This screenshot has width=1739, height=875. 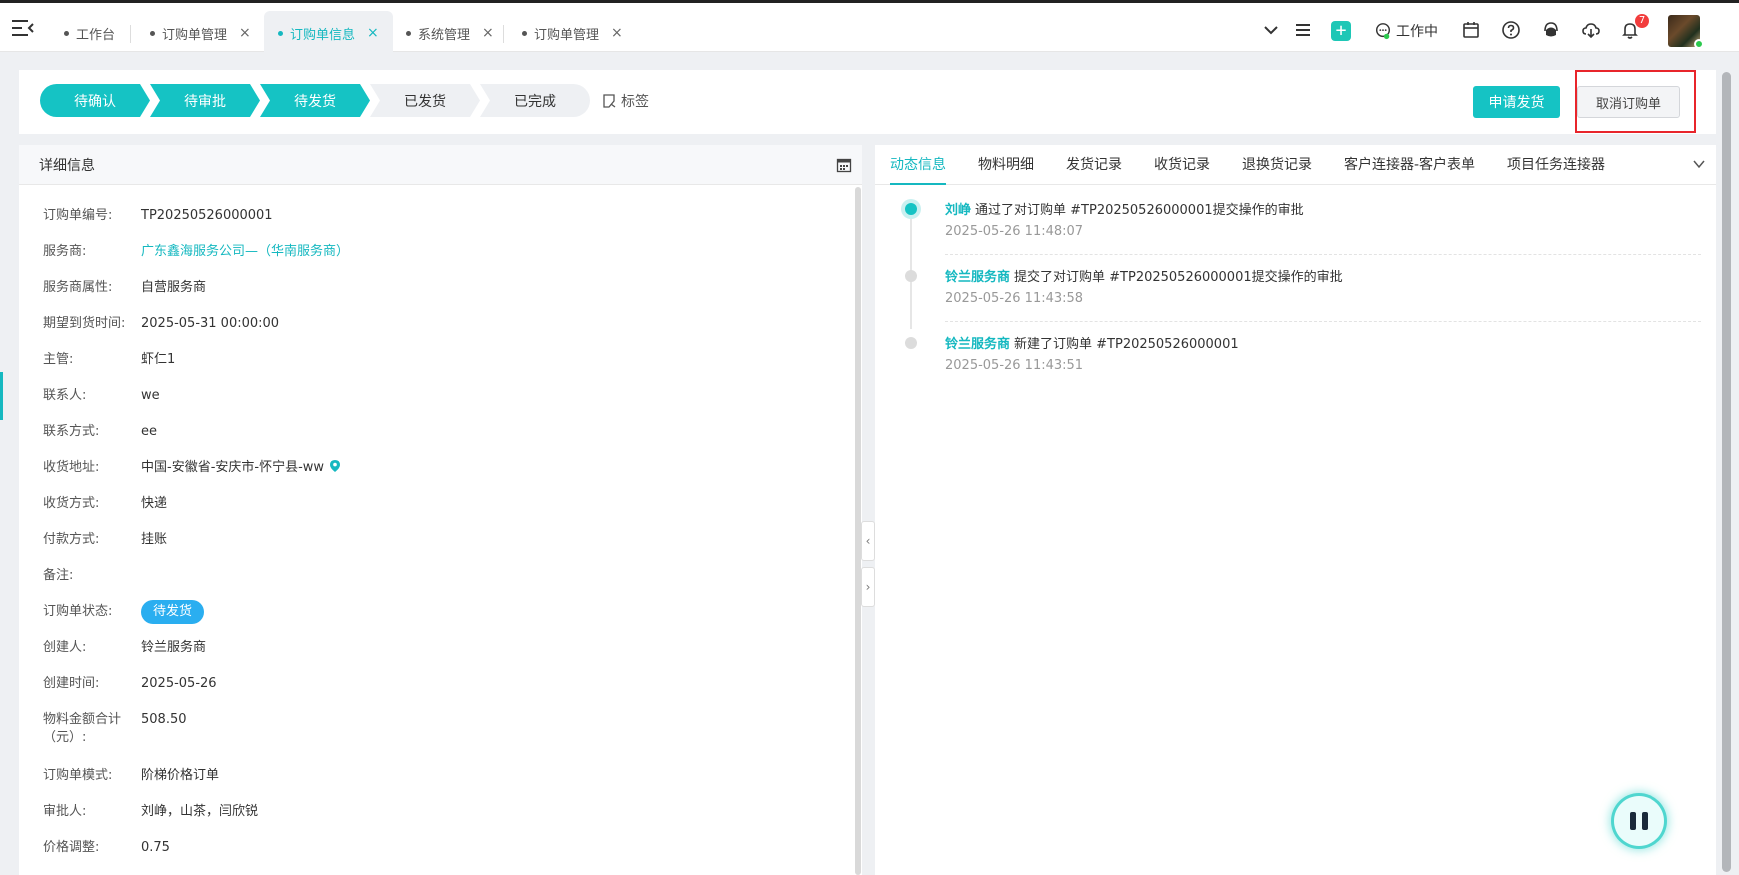 What do you see at coordinates (210, 323) in the screenshot?
I see `field-value: 2025-05-31 00:00:00` at bounding box center [210, 323].